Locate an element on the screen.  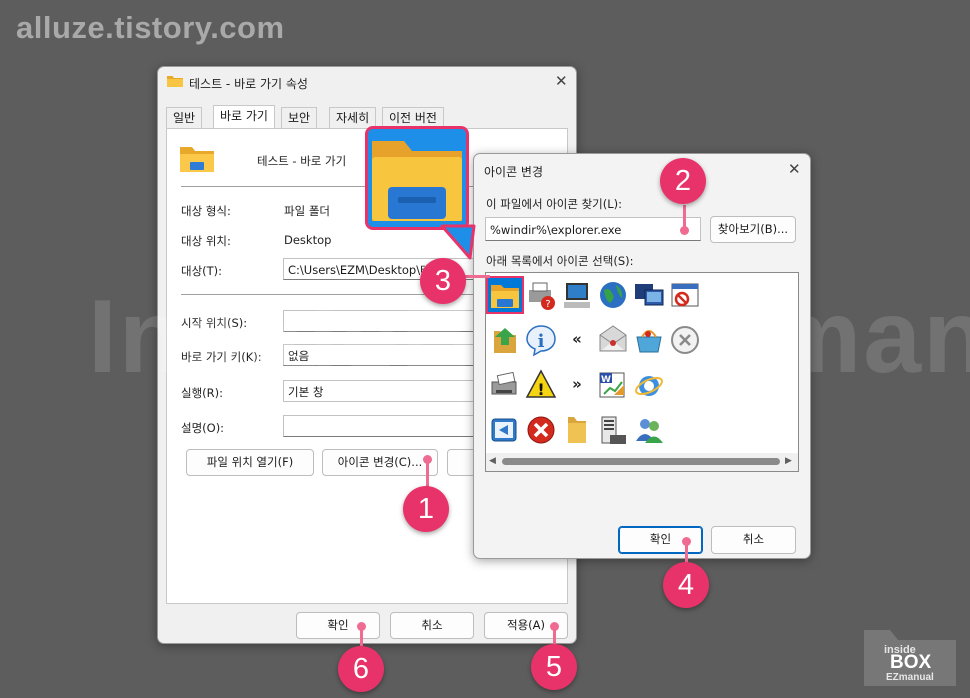
icon-path-input: %windir%\explorer.exe is located at coordinates (593, 229).